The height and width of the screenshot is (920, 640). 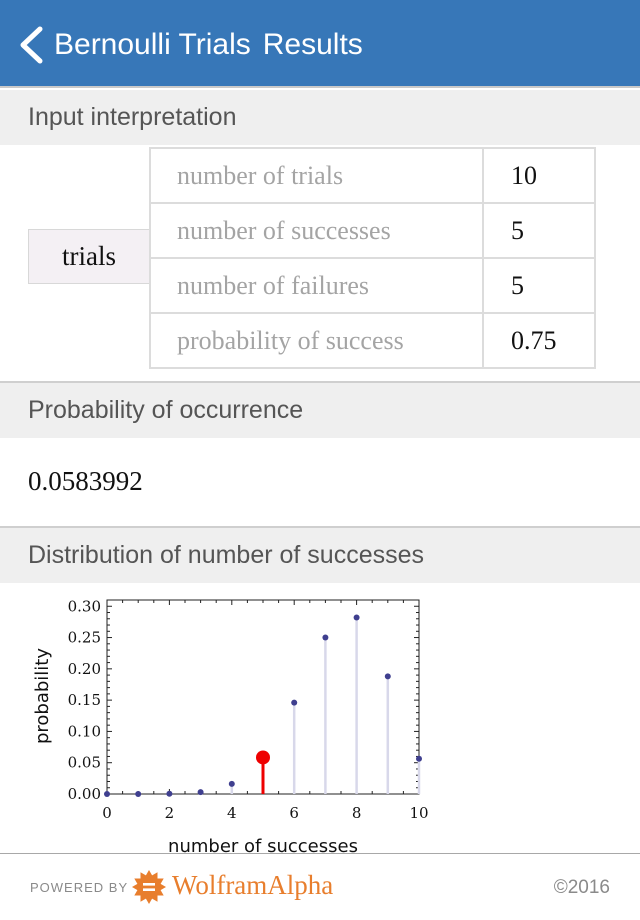 I want to click on title-results: Results, so click(x=312, y=44).